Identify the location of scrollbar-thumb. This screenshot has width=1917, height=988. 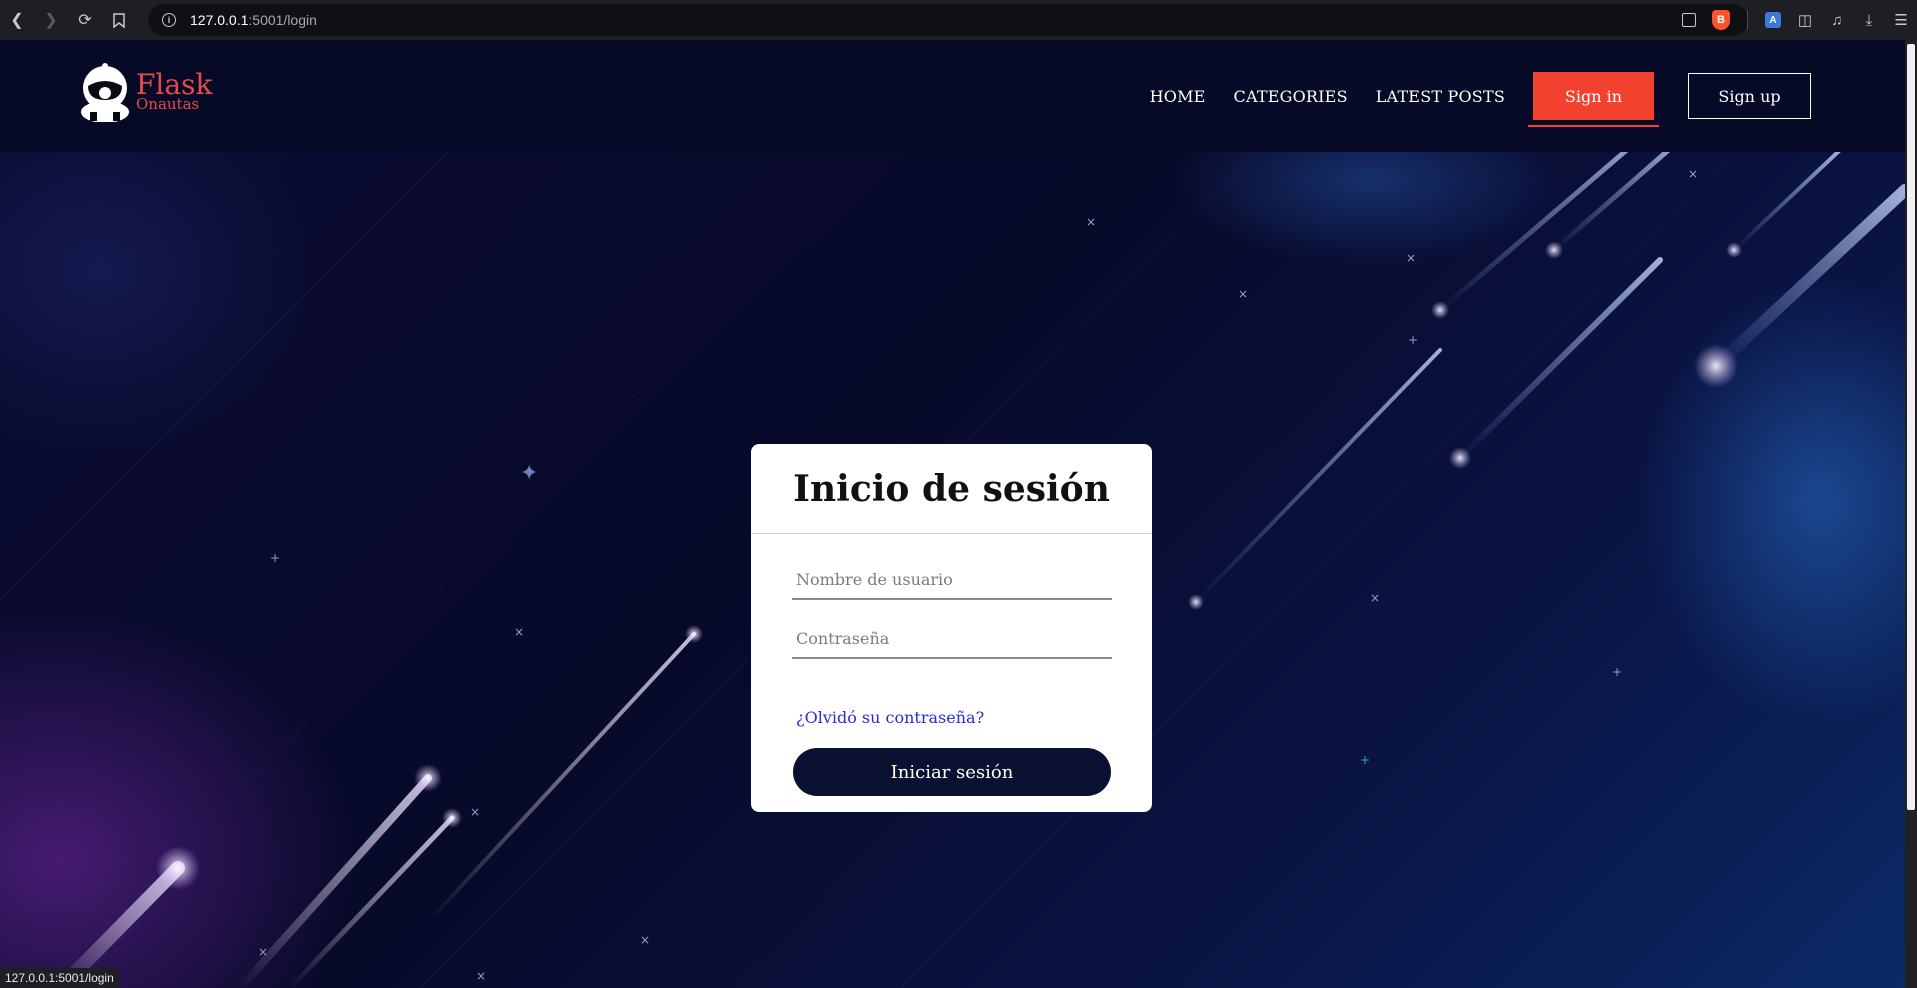
(1911, 427).